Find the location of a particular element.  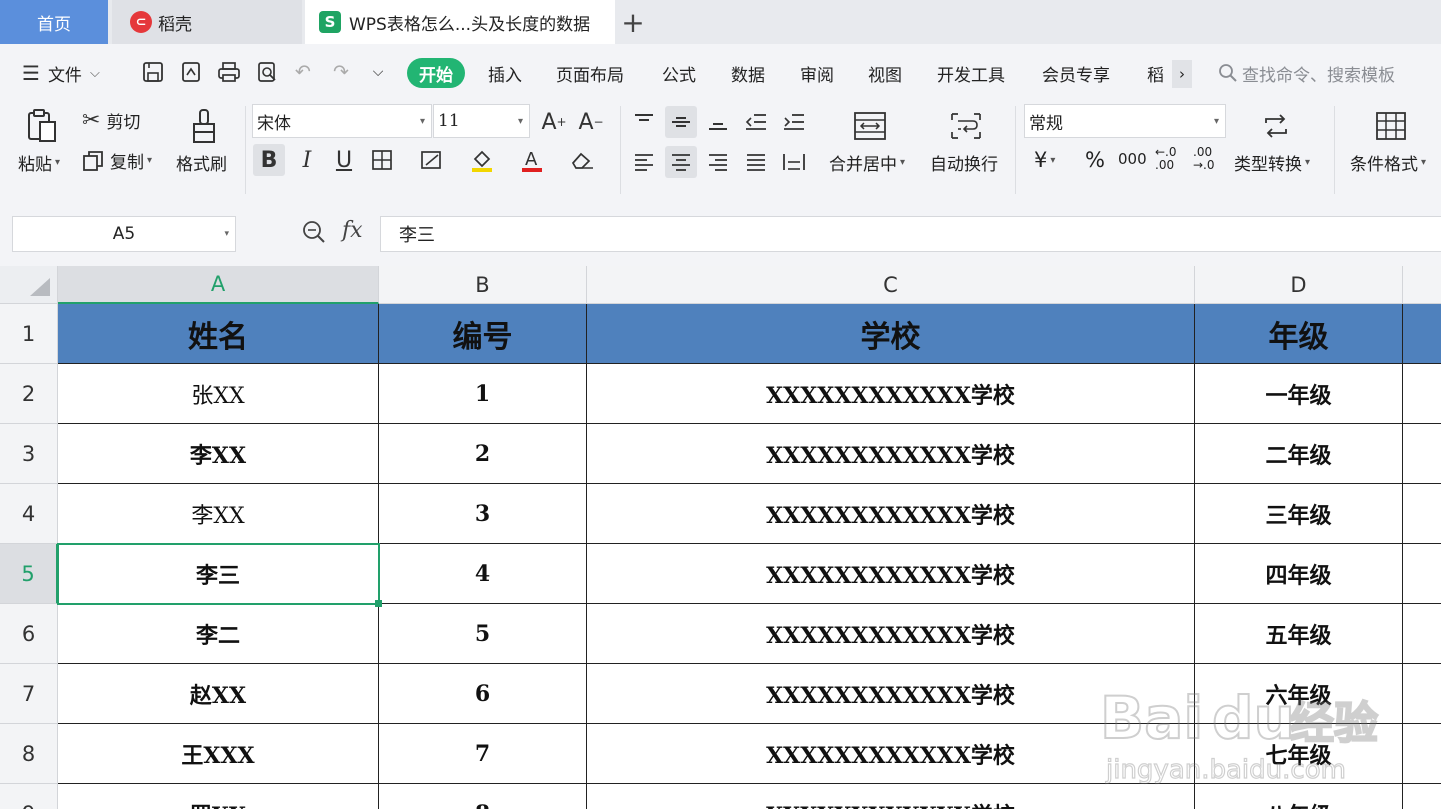

row-header-5: 5 is located at coordinates (29, 574).